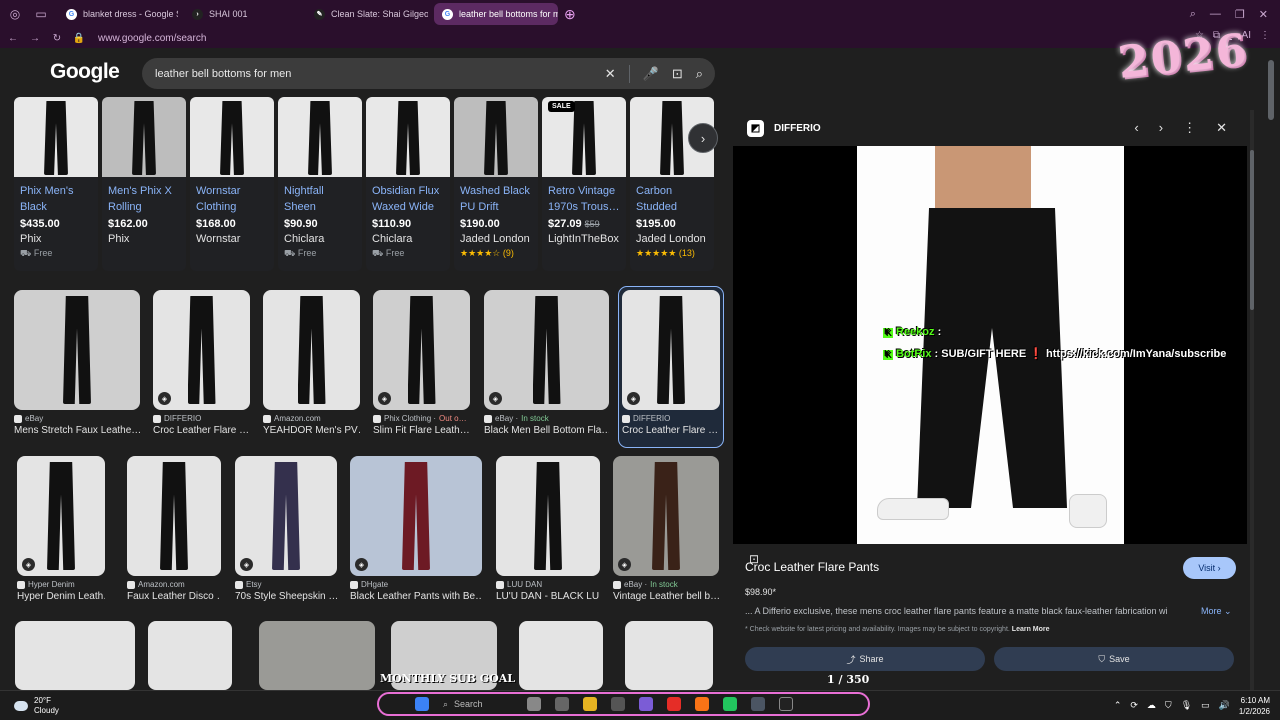  What do you see at coordinates (1205, 705) in the screenshot?
I see `network-icon: ▭` at bounding box center [1205, 705].